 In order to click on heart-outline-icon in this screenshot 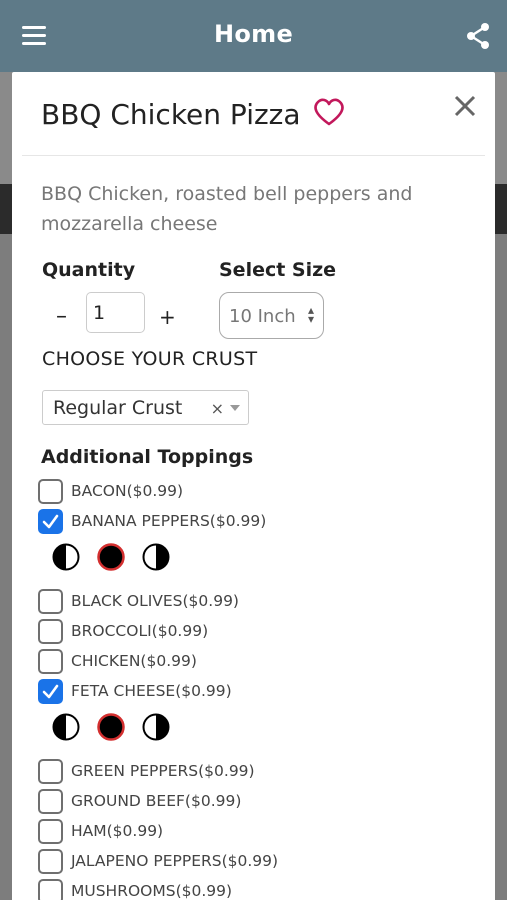, I will do `click(329, 112)`.